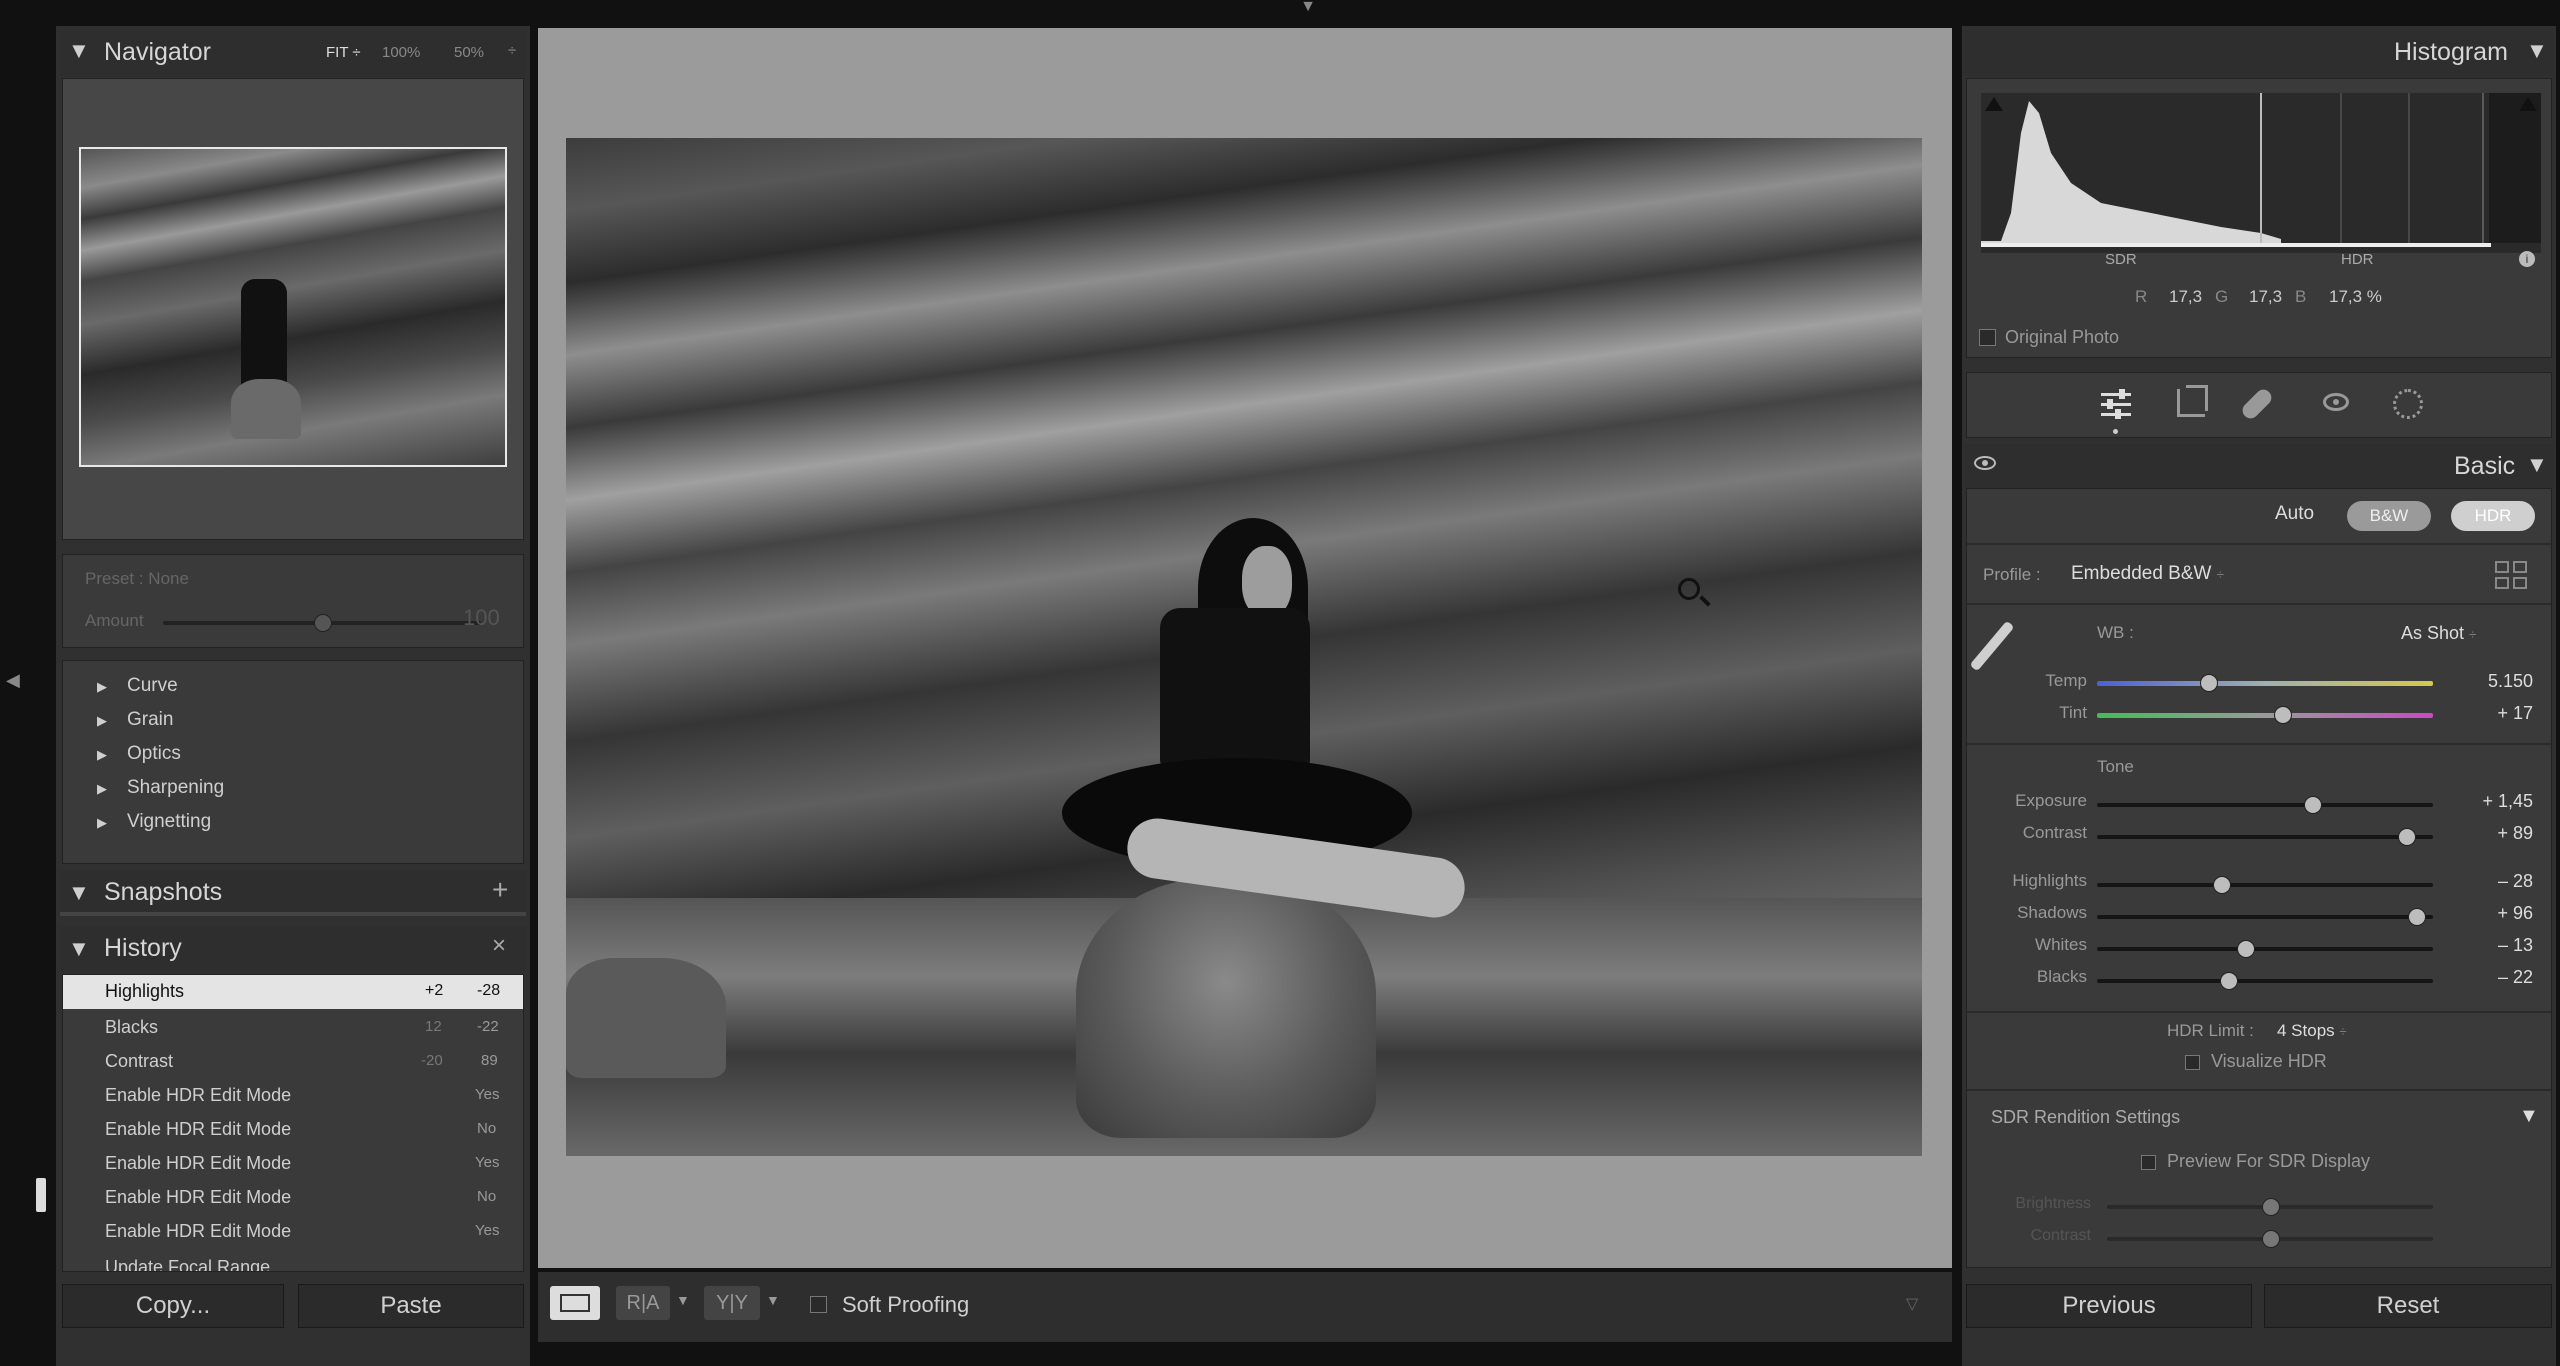  I want to click on sdr-contrast-thumb, so click(2271, 1239).